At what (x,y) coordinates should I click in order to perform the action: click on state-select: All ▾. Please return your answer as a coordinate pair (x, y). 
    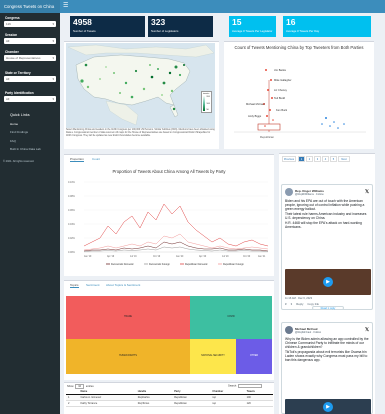
    Looking at the image, I should click on (30, 79).